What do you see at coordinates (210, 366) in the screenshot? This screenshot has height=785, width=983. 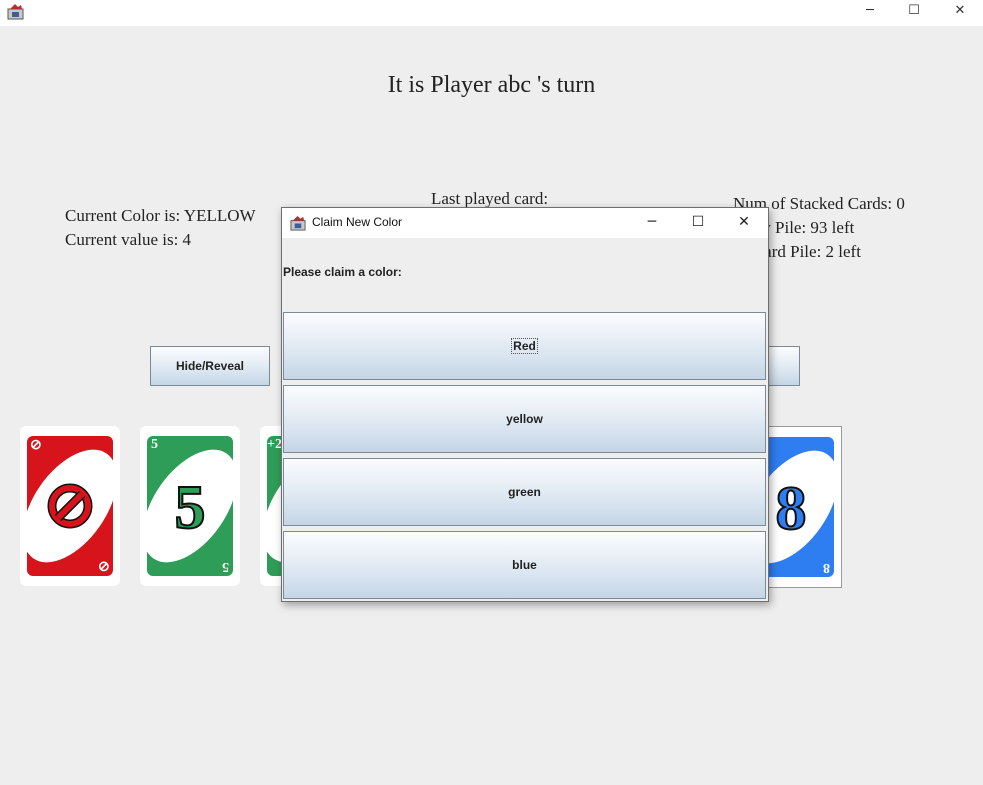 I see `hide-reveal-button: Hide/Reveal` at bounding box center [210, 366].